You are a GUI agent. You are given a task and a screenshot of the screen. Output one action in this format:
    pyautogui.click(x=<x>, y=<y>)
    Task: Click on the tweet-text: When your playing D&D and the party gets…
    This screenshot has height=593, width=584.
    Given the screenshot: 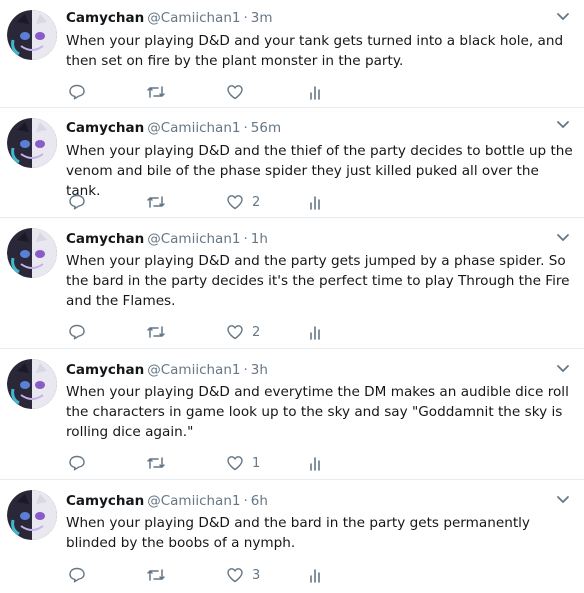 What is the action you would take?
    pyautogui.click(x=318, y=281)
    